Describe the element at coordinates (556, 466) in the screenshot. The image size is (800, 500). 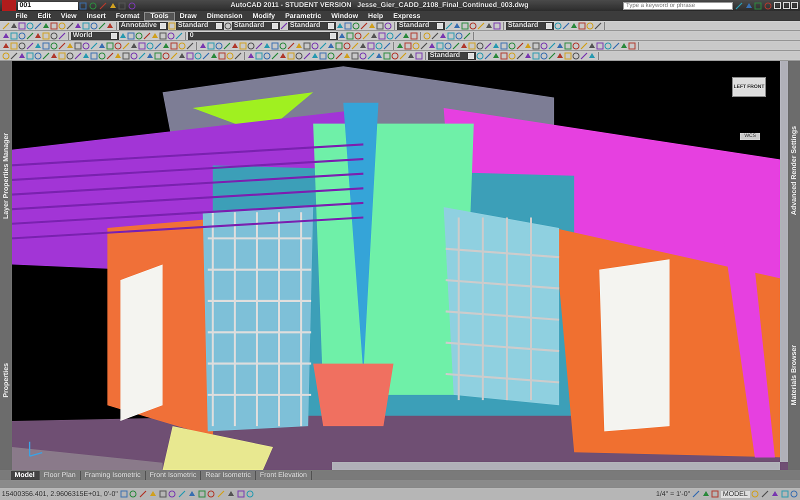
I see `horizontal-scrollbar` at that location.